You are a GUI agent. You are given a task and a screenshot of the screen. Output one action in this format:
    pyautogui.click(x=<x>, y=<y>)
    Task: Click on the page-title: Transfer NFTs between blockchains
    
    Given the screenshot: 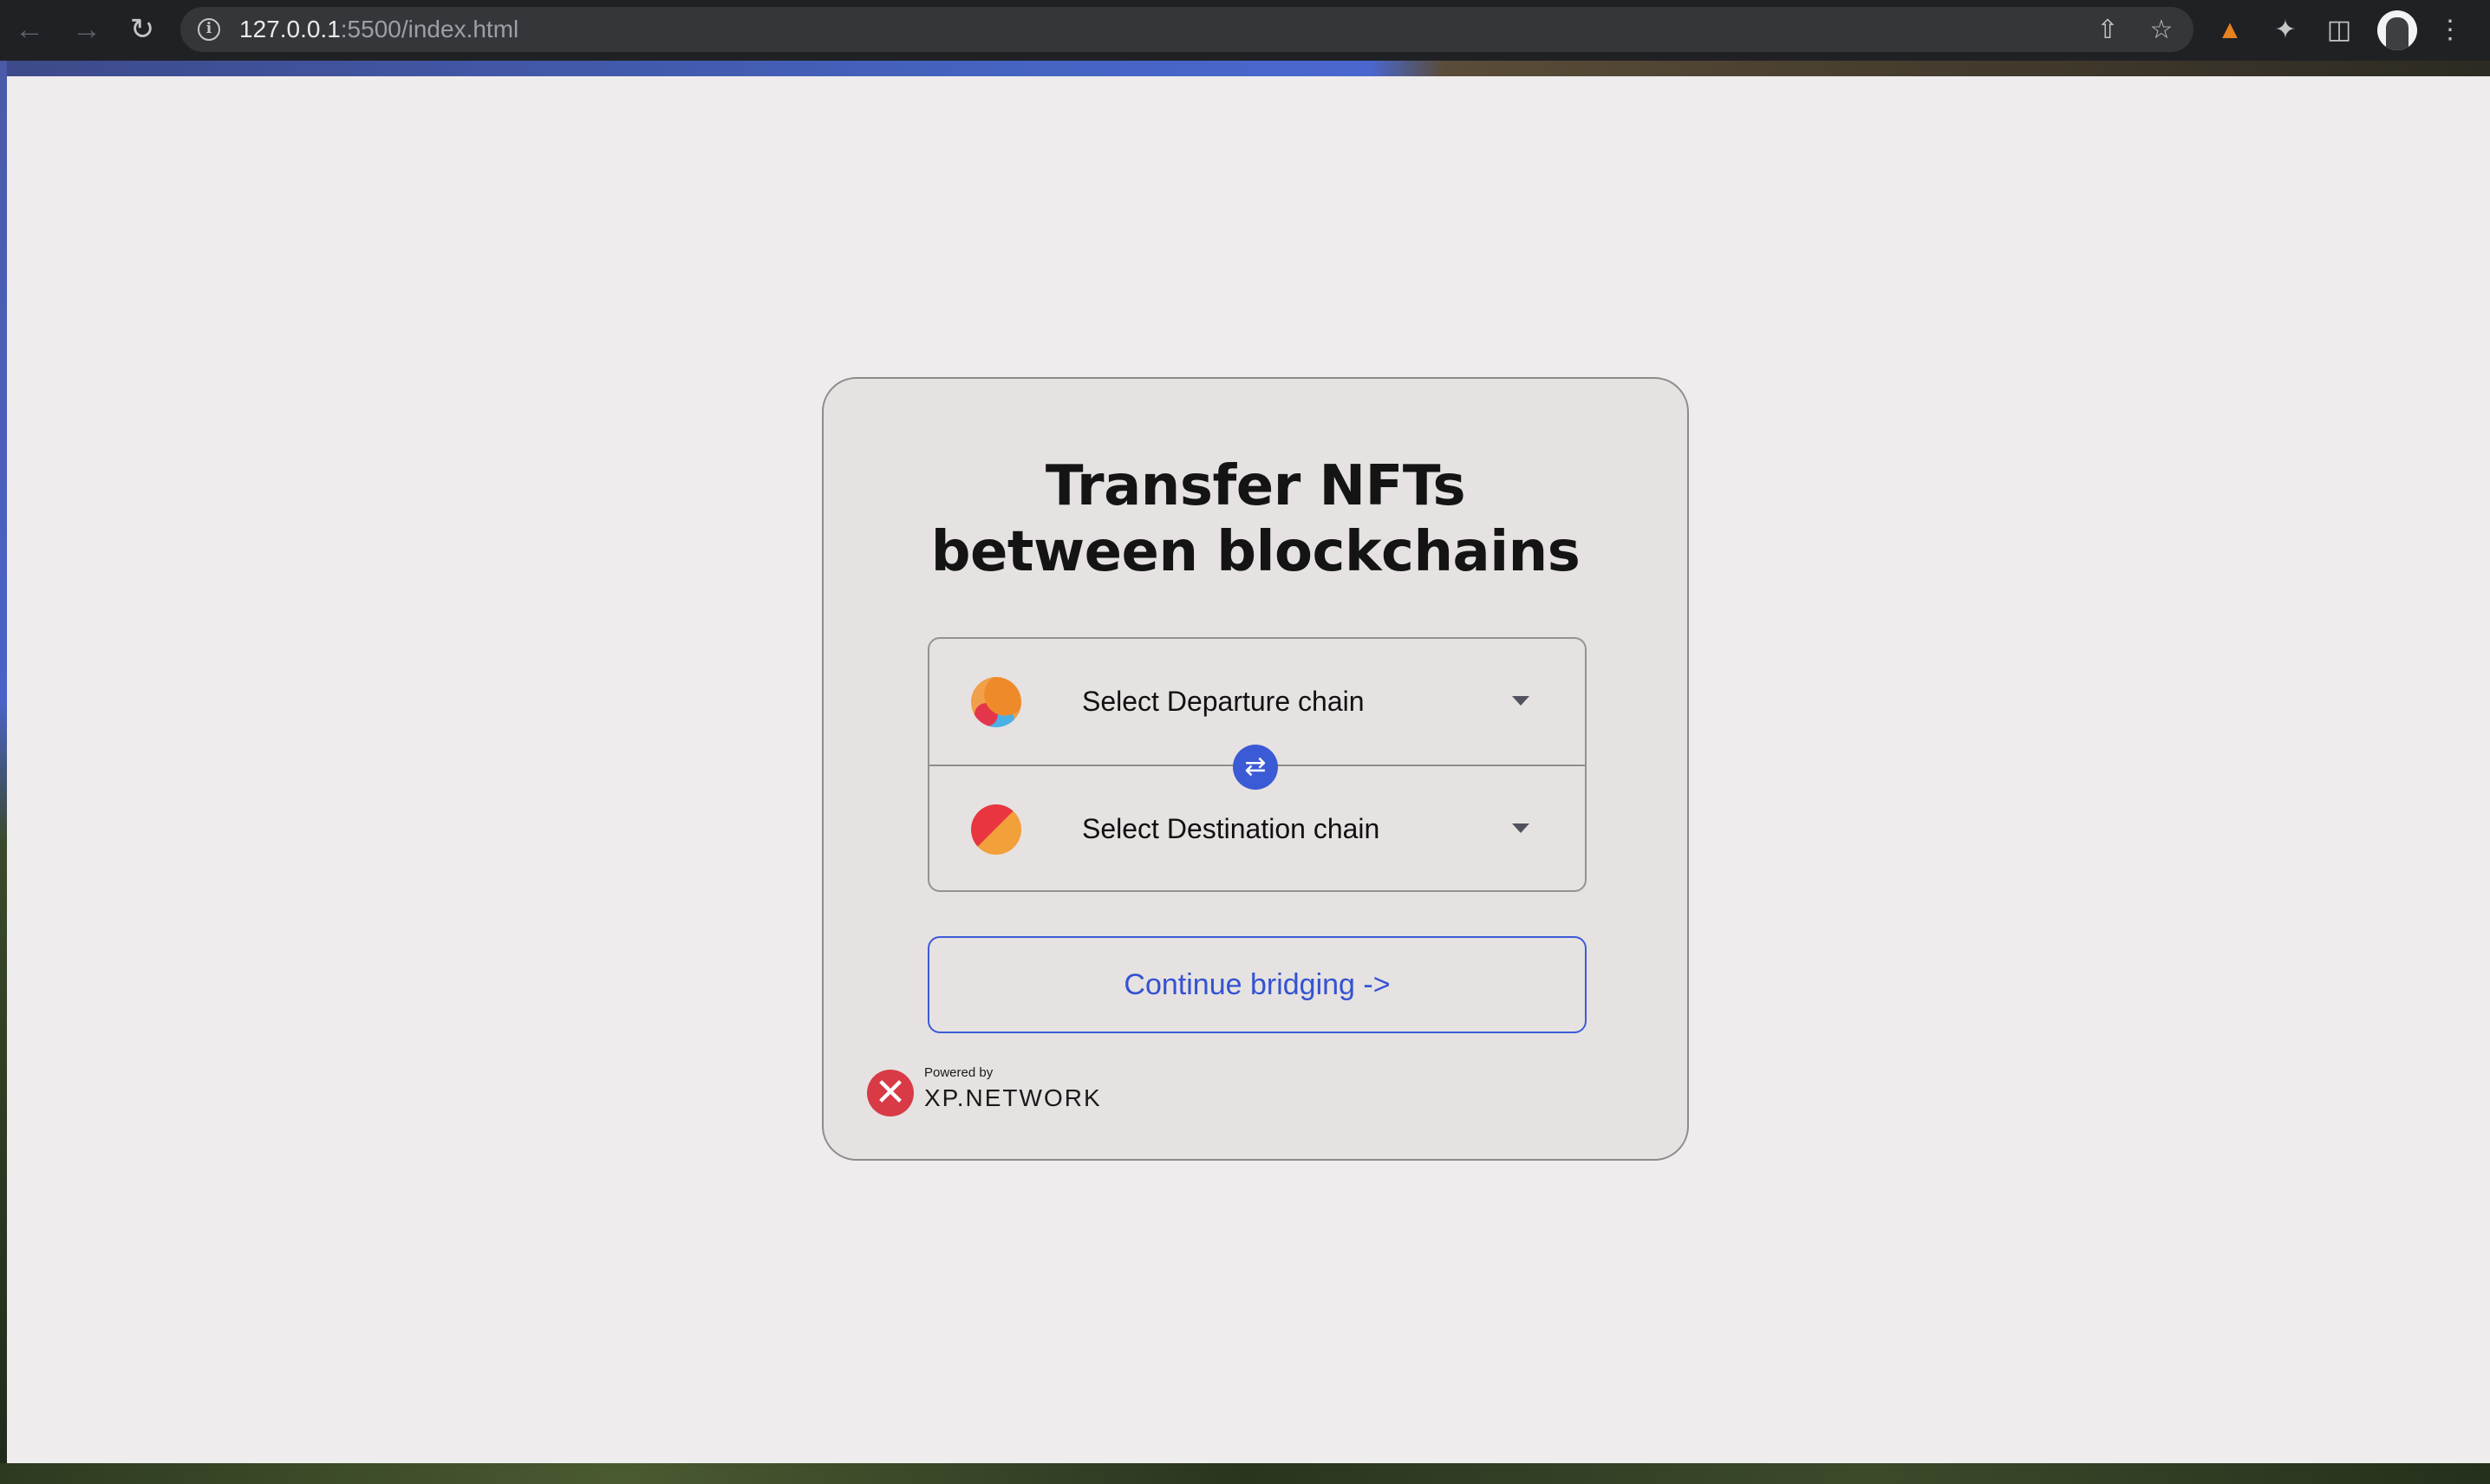 What is the action you would take?
    pyautogui.click(x=1255, y=519)
    